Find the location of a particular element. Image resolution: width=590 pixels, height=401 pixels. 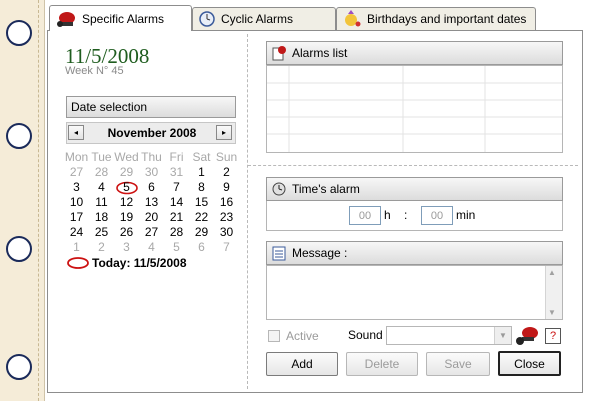

weekday-header: Tue is located at coordinates (101, 157).